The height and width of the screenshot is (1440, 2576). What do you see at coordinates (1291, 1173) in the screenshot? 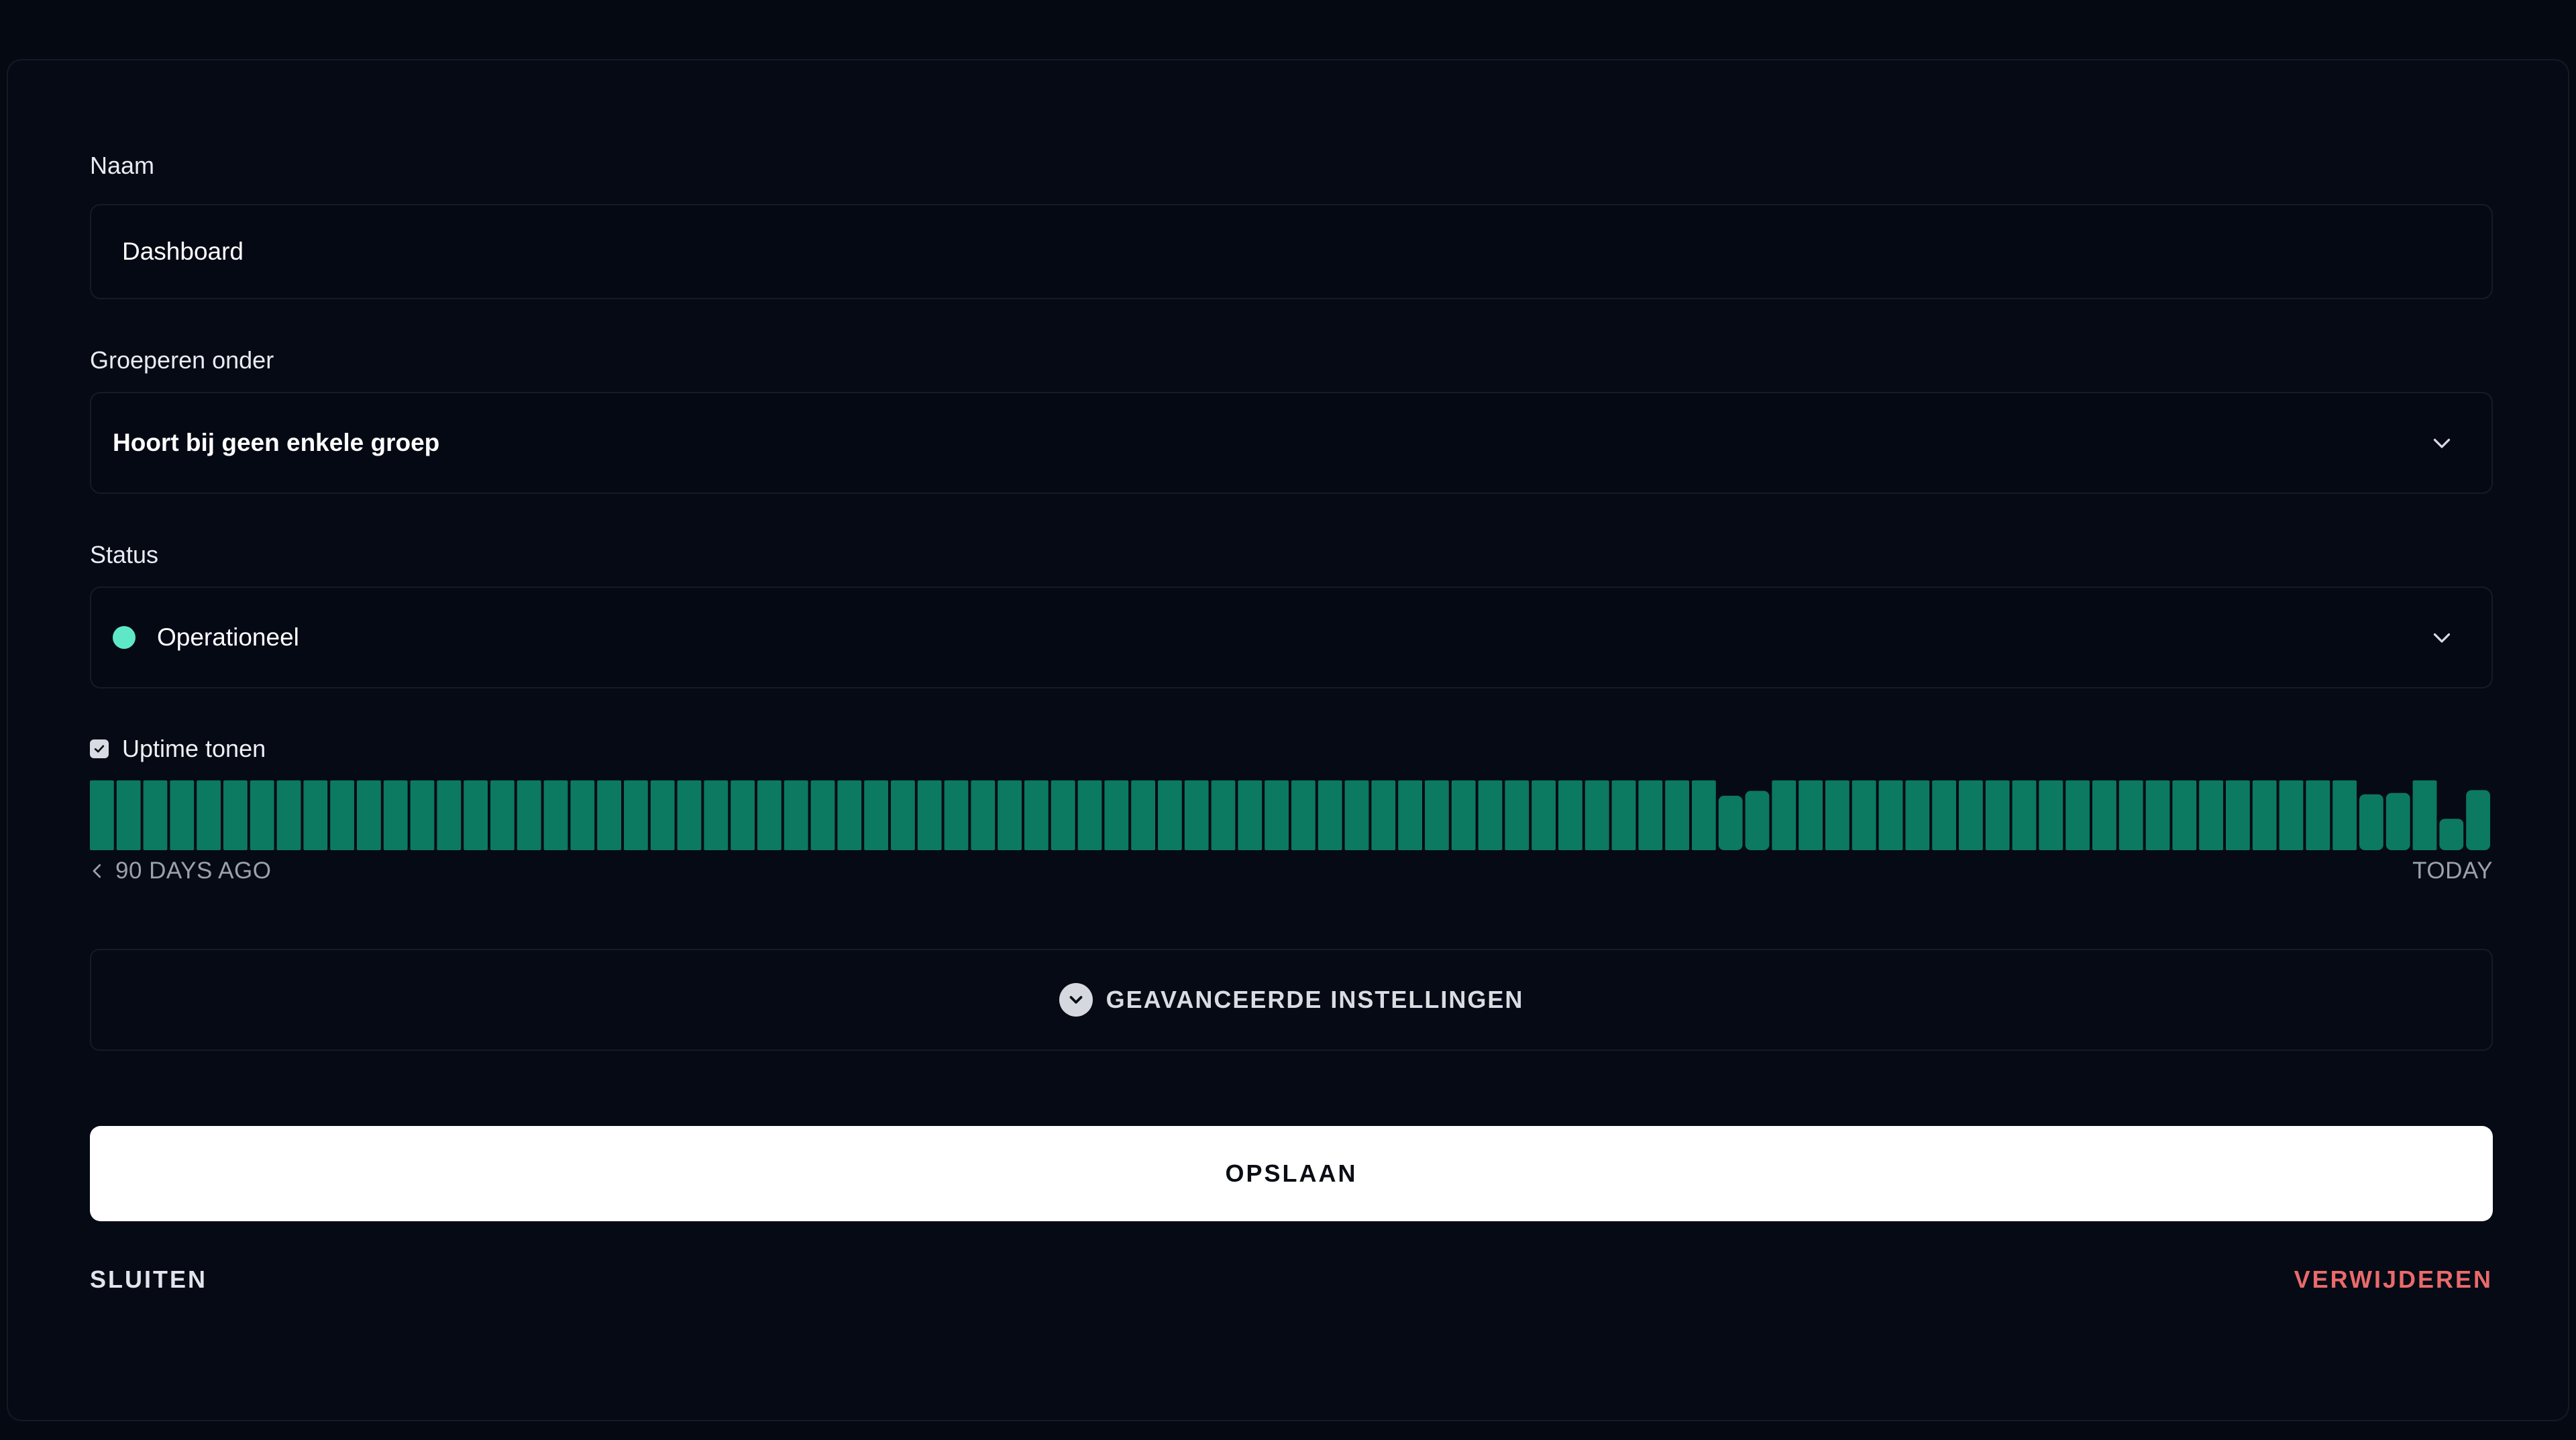
I see `save-button: OPSLAAN` at bounding box center [1291, 1173].